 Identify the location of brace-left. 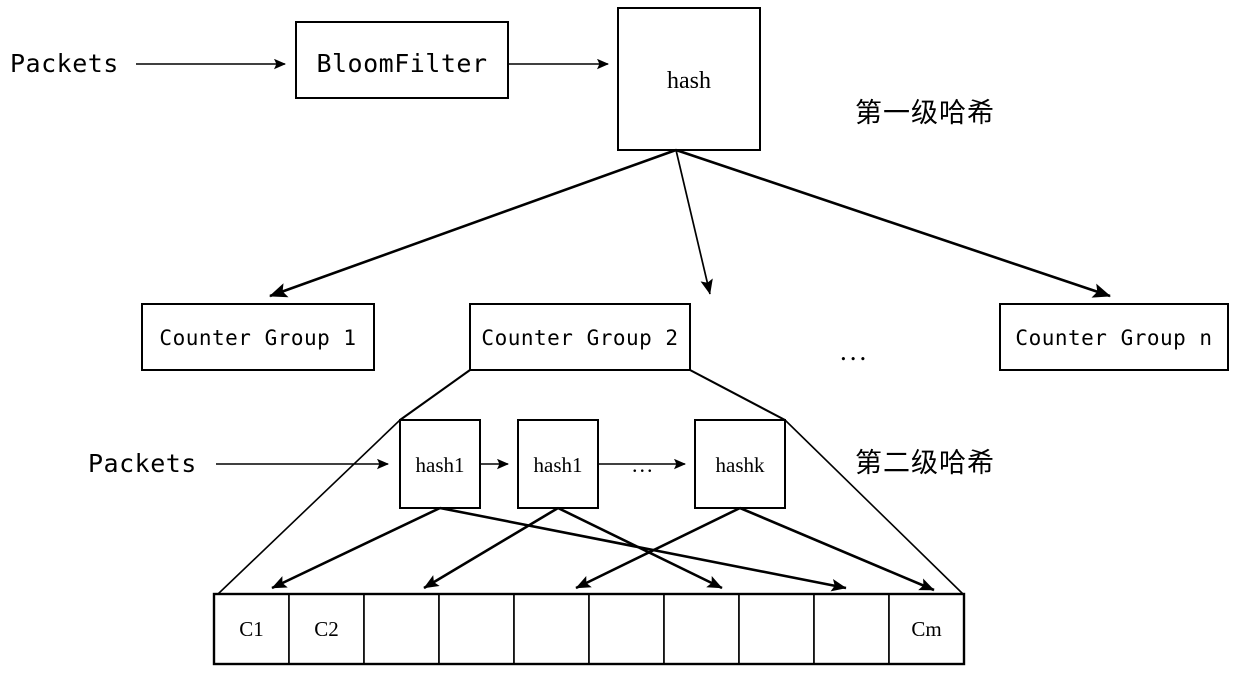
(435, 395).